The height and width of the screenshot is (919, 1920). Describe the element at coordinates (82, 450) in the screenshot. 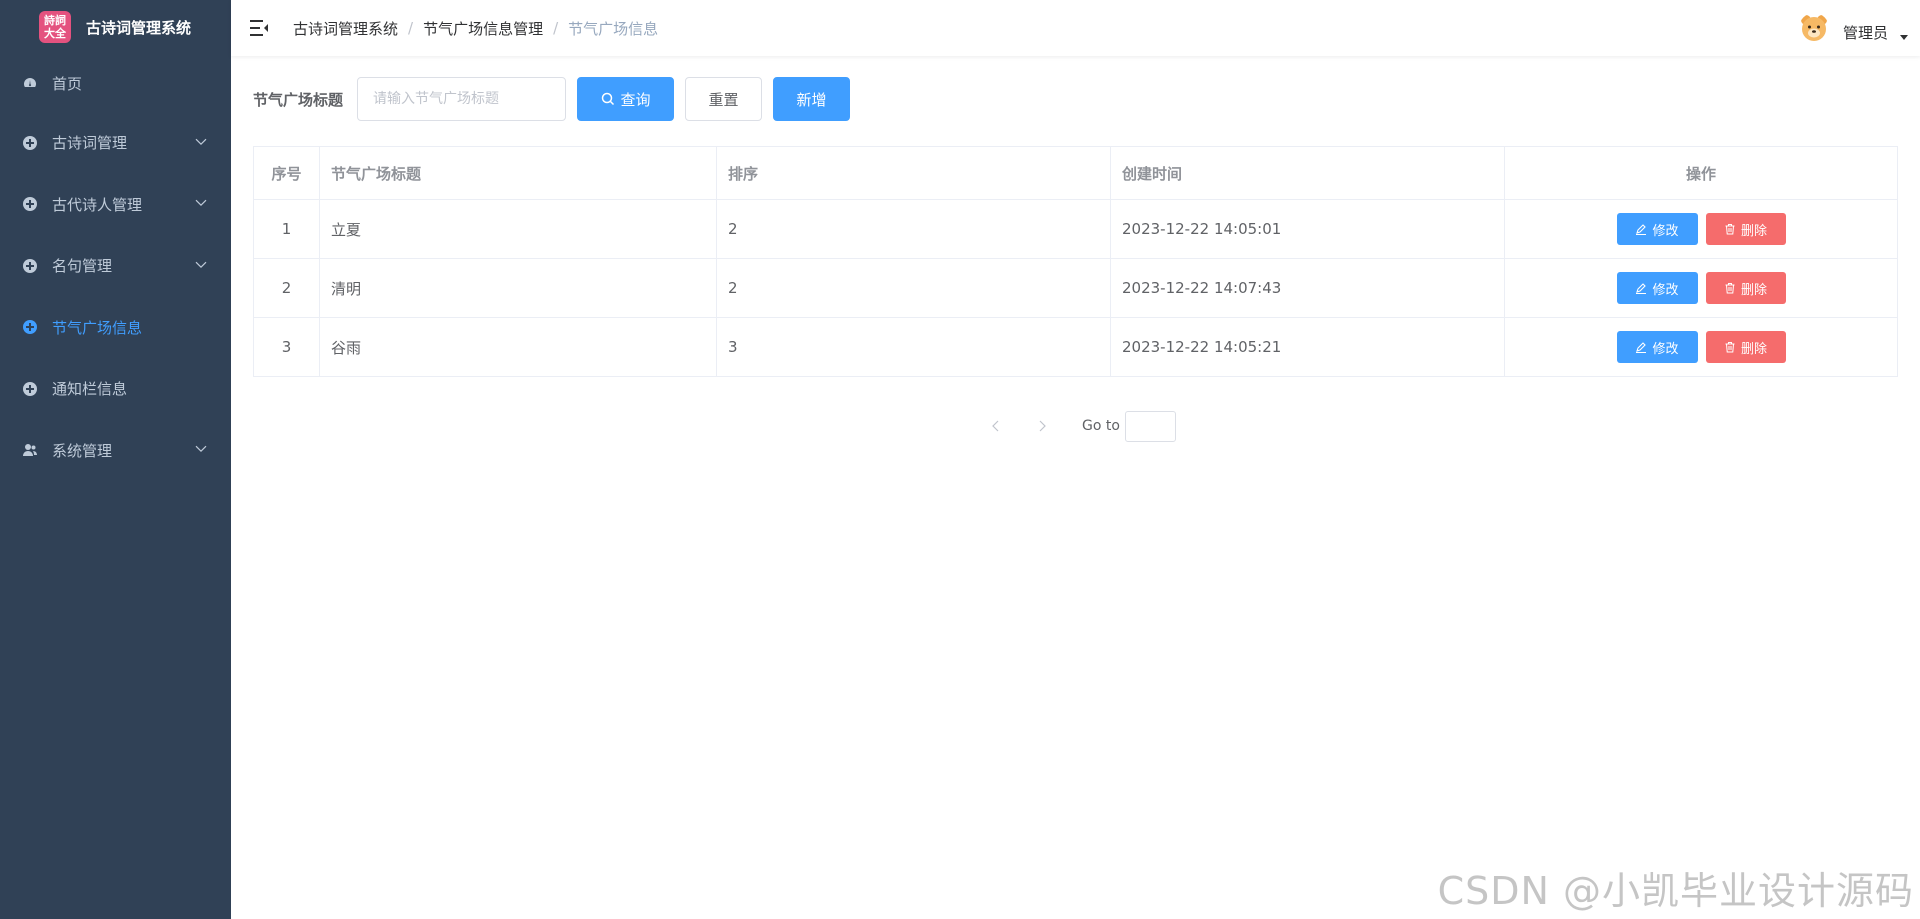

I see `sidebar-item-label: 系统管理` at that location.